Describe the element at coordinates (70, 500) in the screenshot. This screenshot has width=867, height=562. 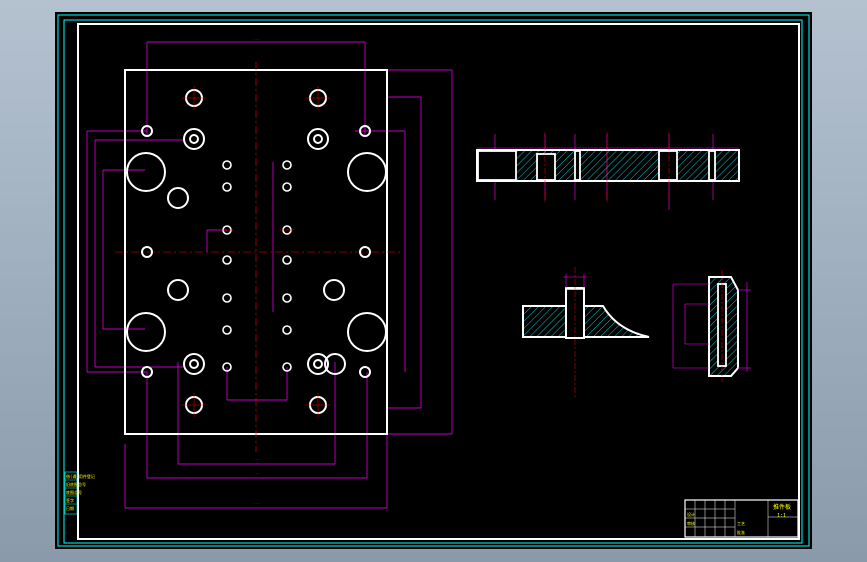
I see `stamp-label: 签字` at that location.